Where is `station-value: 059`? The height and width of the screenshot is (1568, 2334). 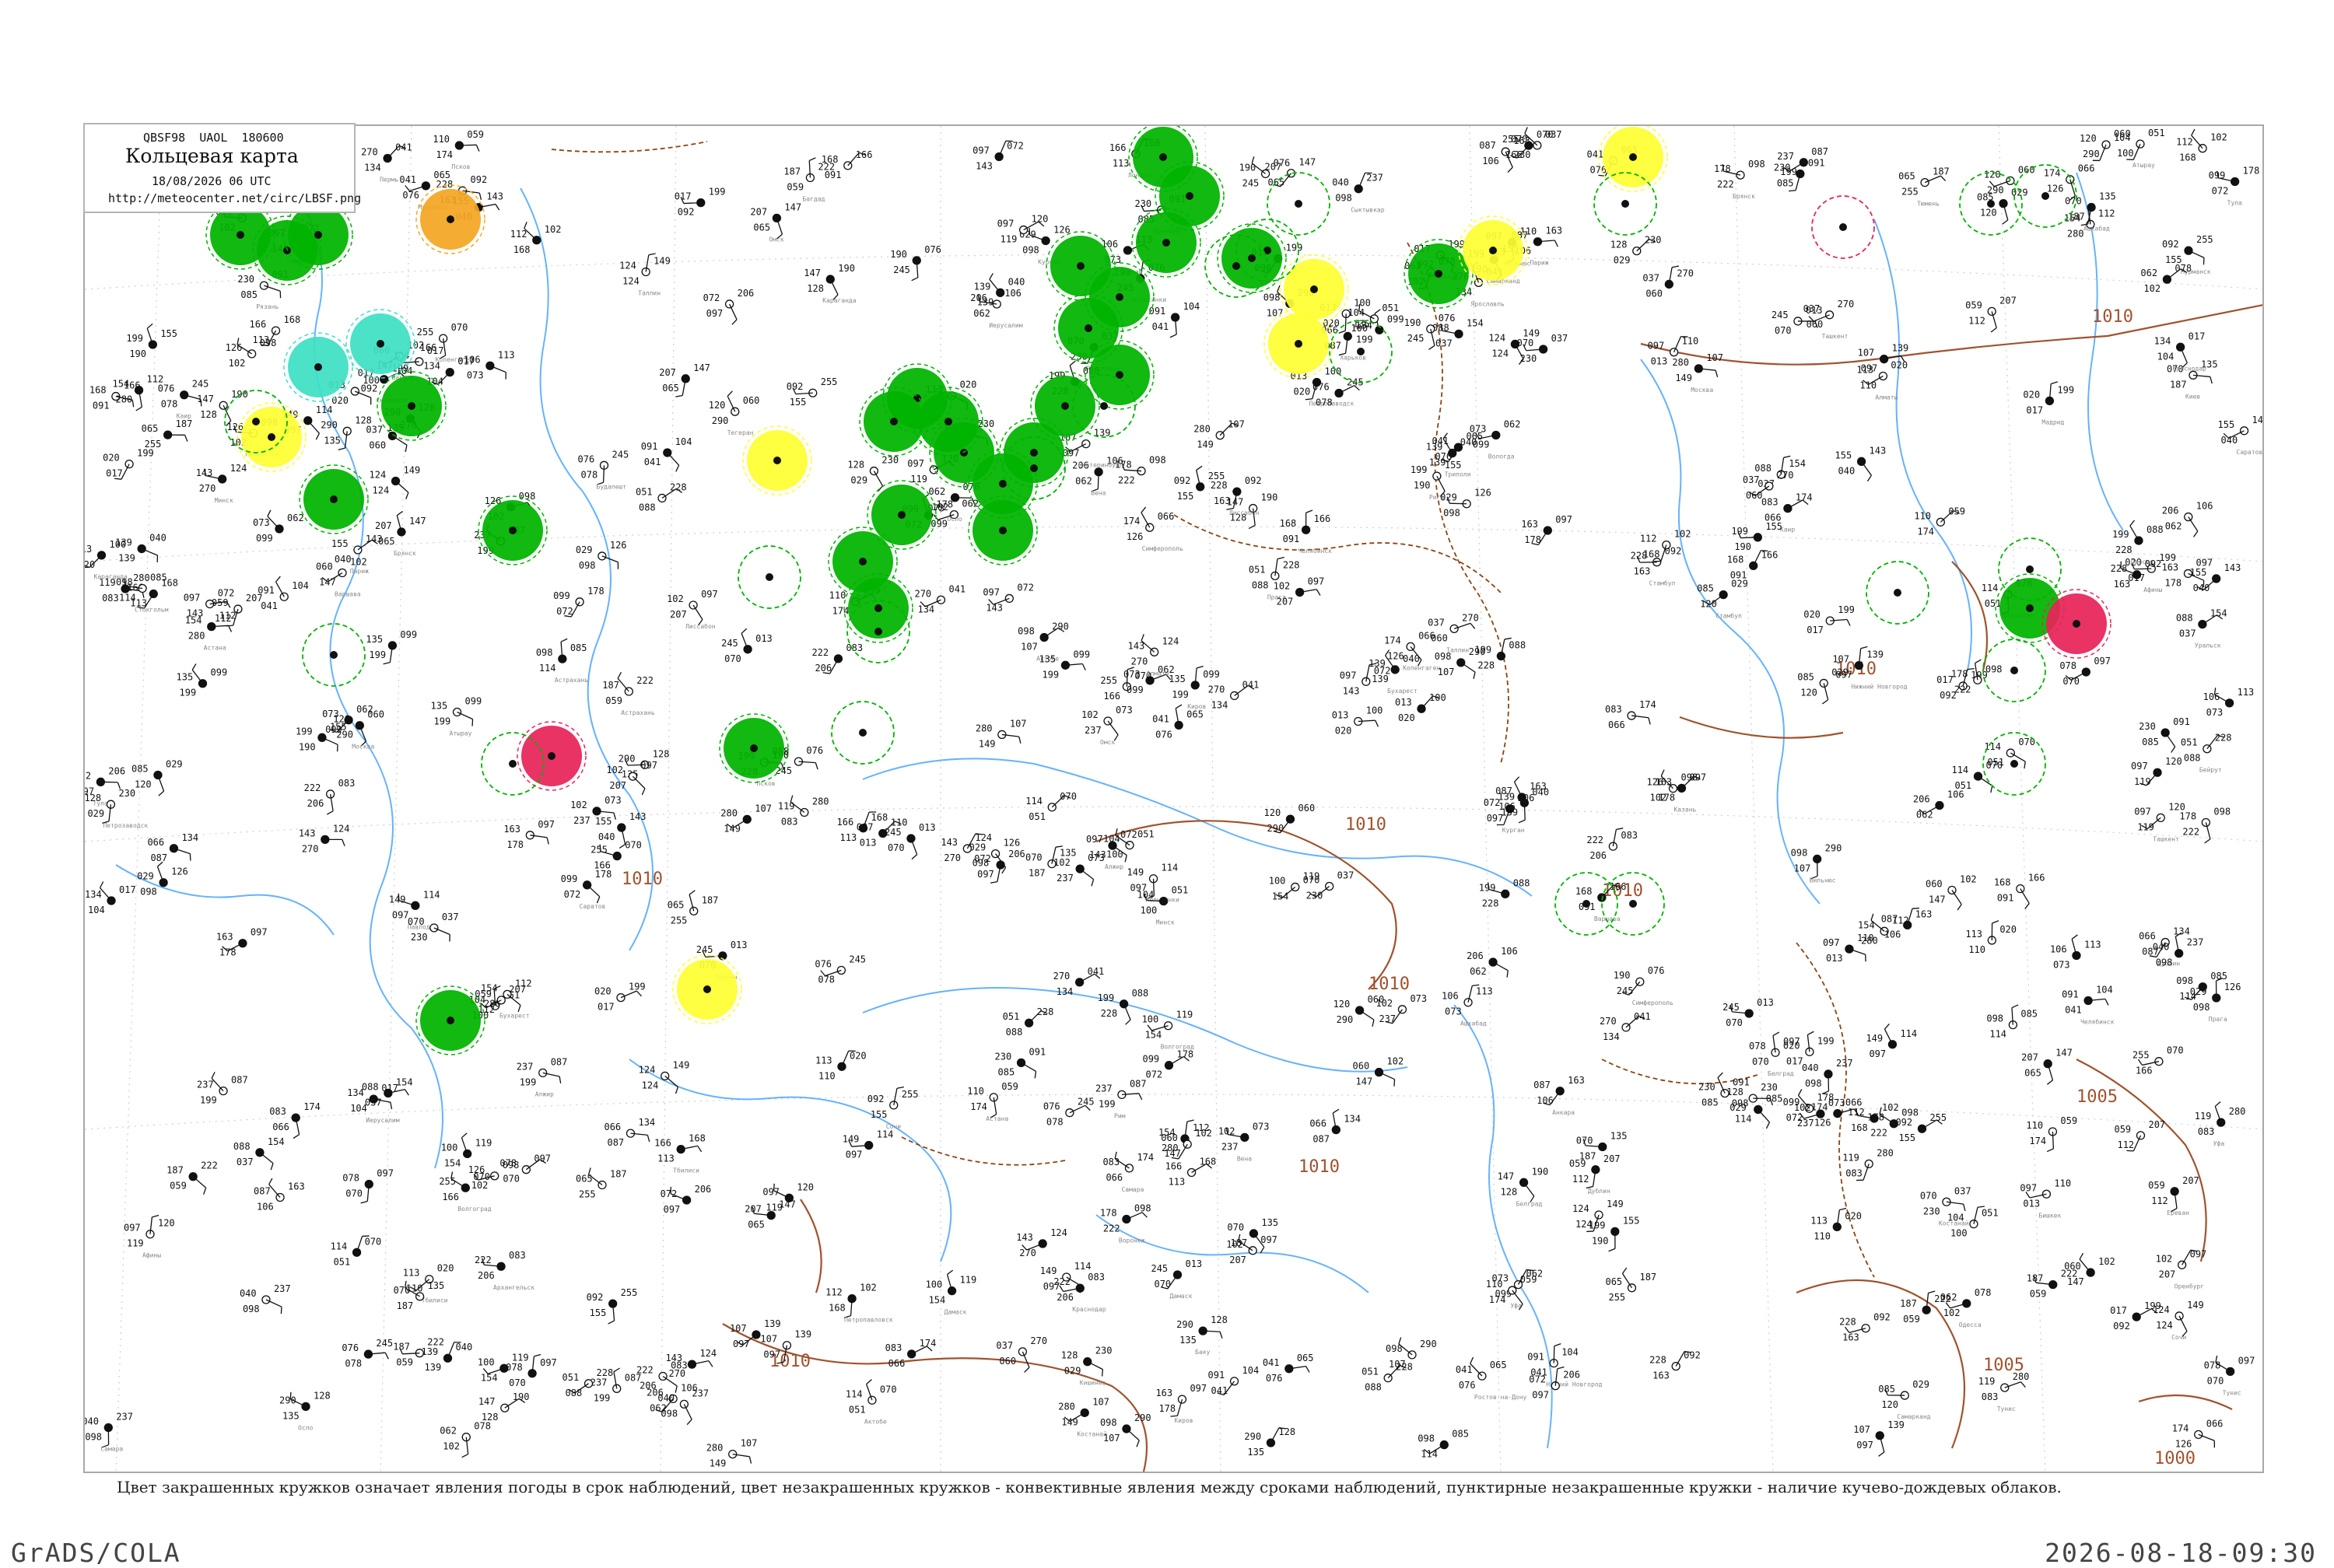
station-value: 059 is located at coordinates (2068, 1121).